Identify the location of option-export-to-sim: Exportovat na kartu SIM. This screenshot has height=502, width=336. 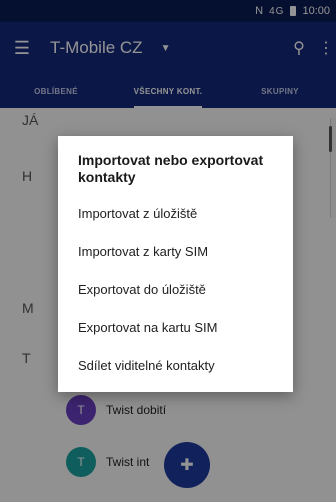
(178, 328).